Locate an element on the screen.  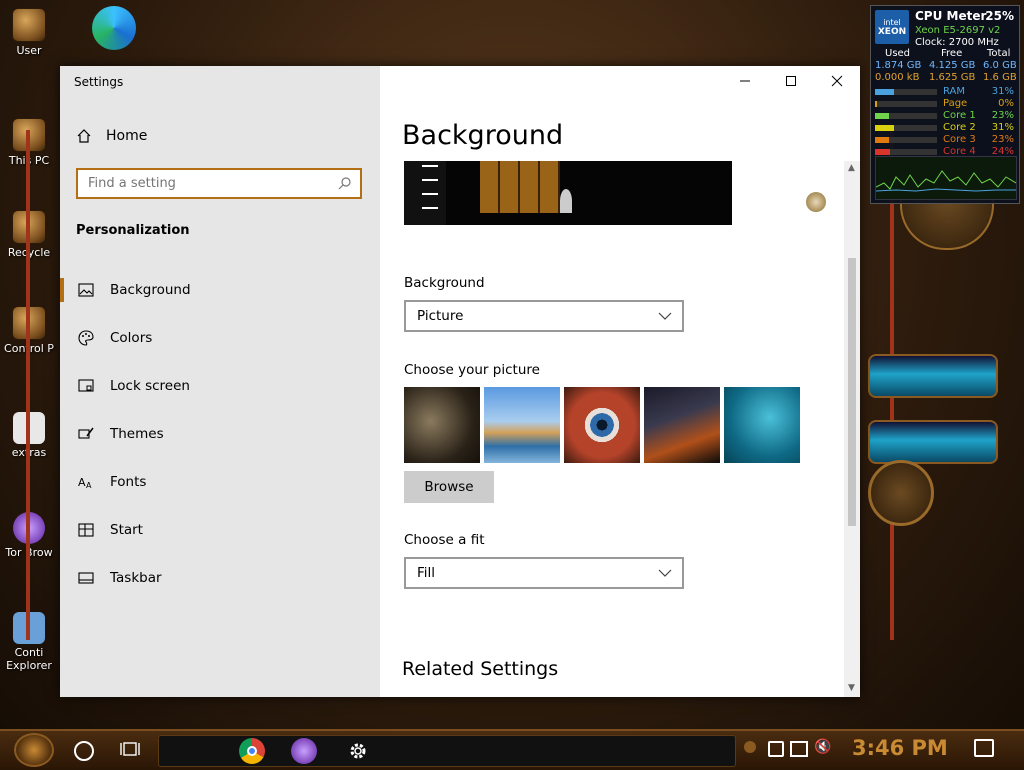
background-preview is located at coordinates (568, 193).